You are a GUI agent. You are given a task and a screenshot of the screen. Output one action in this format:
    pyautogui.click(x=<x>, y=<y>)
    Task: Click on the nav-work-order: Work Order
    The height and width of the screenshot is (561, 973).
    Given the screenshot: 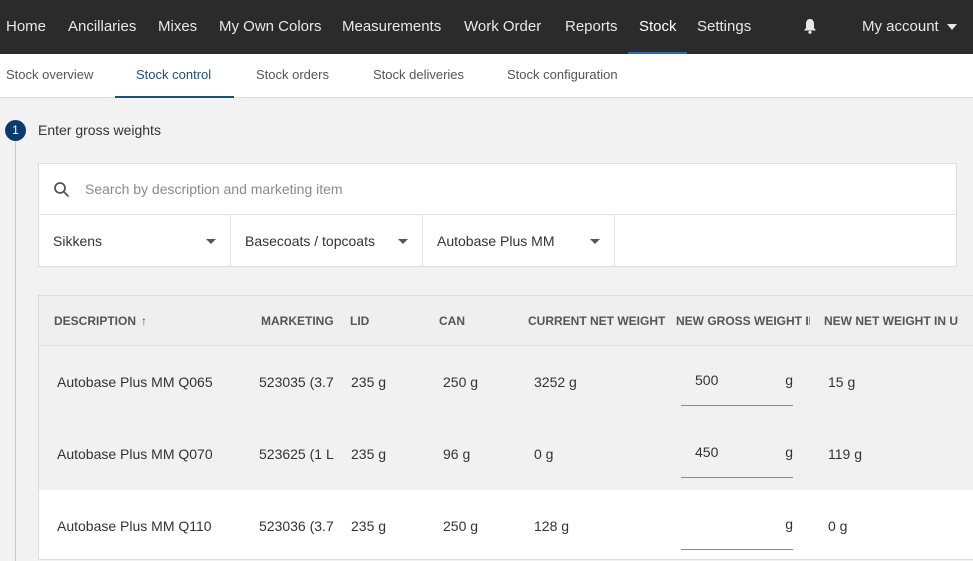 What is the action you would take?
    pyautogui.click(x=502, y=27)
    